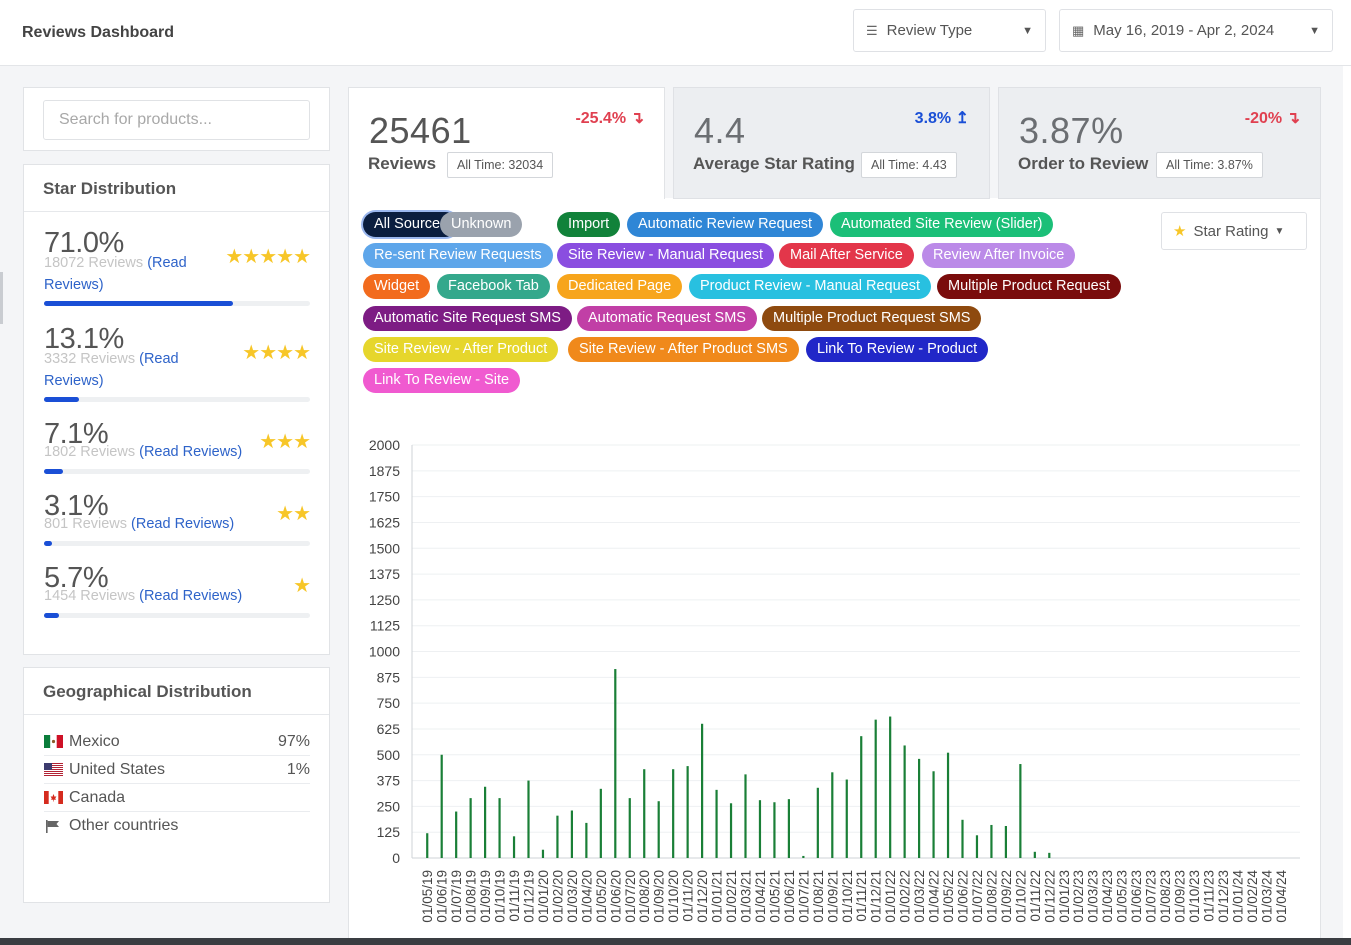  What do you see at coordinates (276, 353) in the screenshot?
I see `star-rating-icons: ★★★★` at bounding box center [276, 353].